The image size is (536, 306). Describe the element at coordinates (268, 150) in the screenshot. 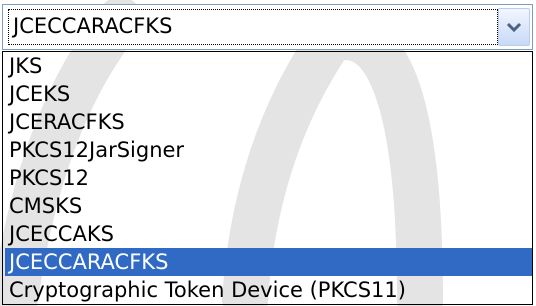

I see `option-pkcs12jarsigner: PKCS12JarSigner` at that location.